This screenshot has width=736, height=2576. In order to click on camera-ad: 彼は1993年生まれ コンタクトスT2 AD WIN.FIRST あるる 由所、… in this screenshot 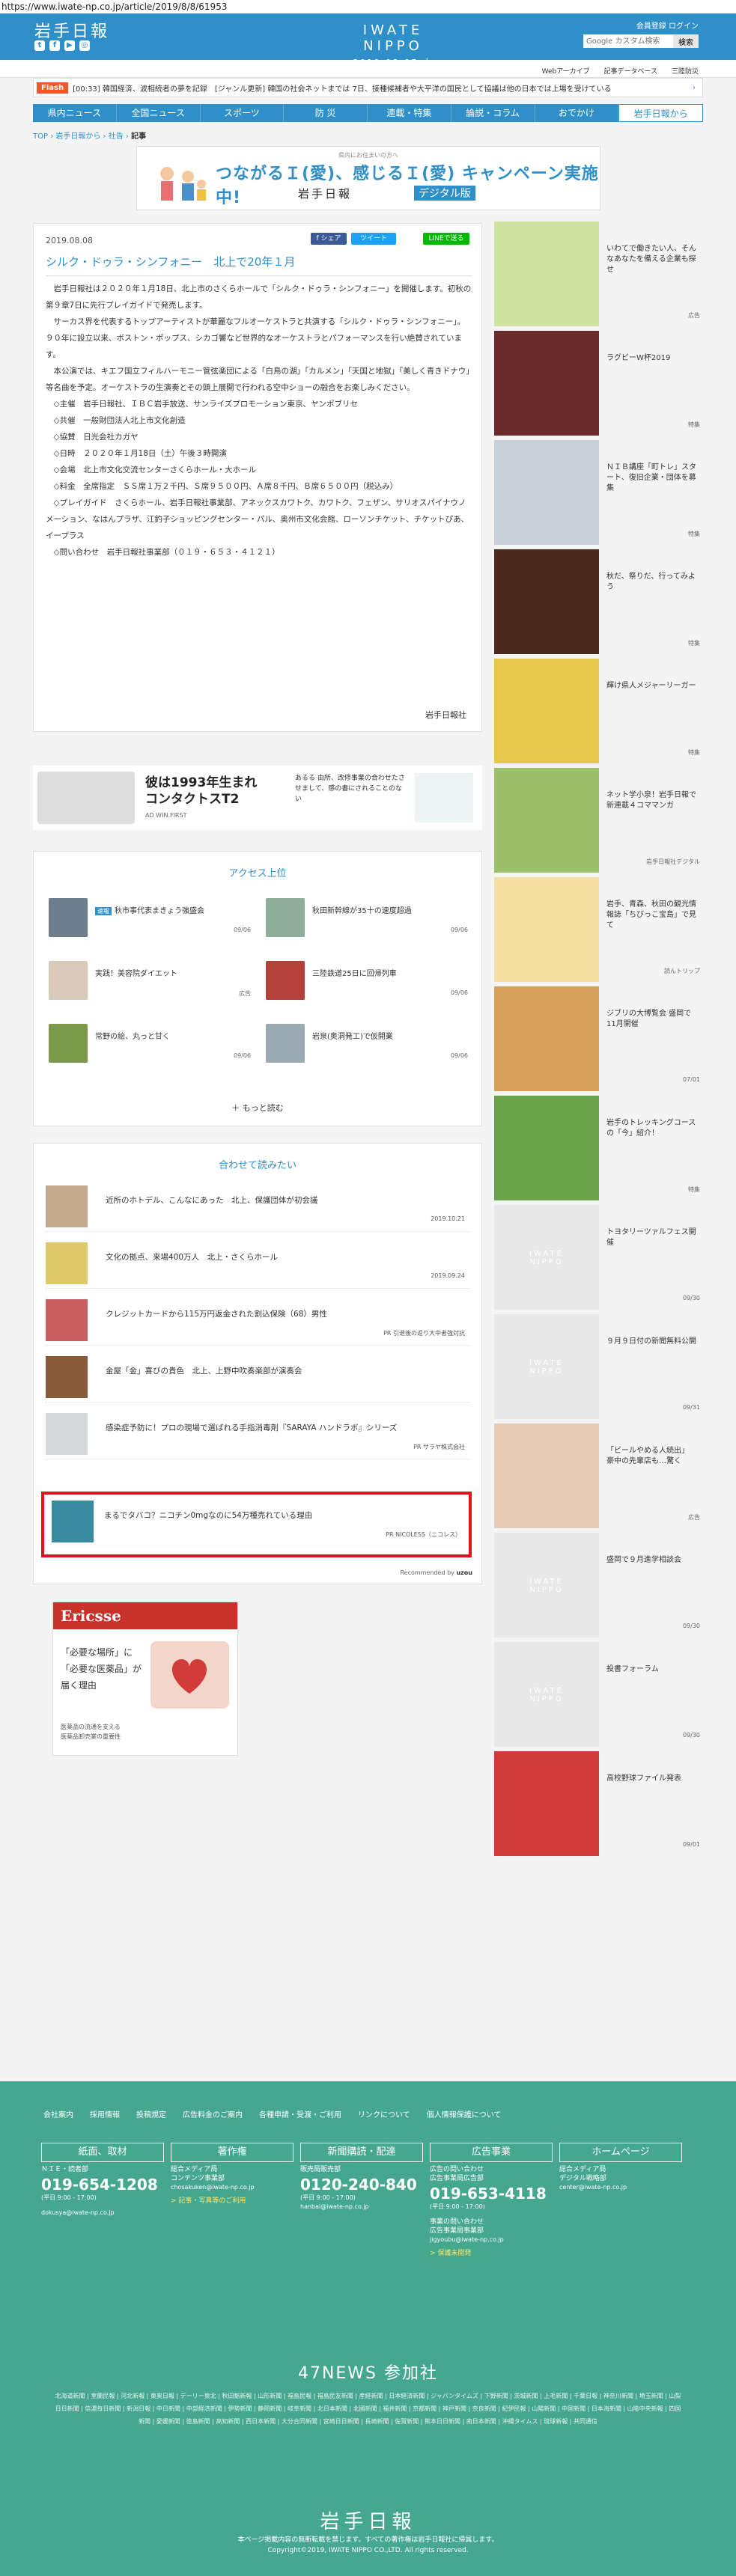, I will do `click(257, 798)`.